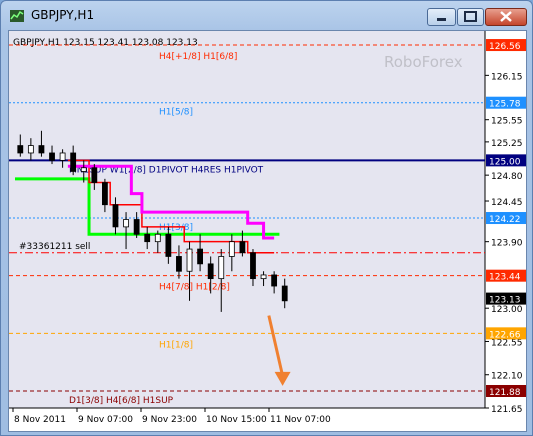 The image size is (533, 436). I want to click on level-price-label: 125.78, so click(505, 105).